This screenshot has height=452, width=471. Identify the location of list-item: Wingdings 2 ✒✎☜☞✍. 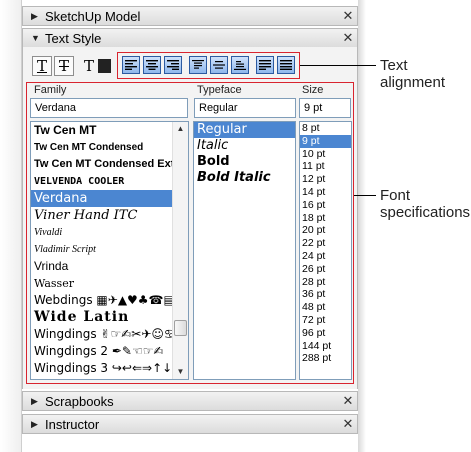
(109, 351).